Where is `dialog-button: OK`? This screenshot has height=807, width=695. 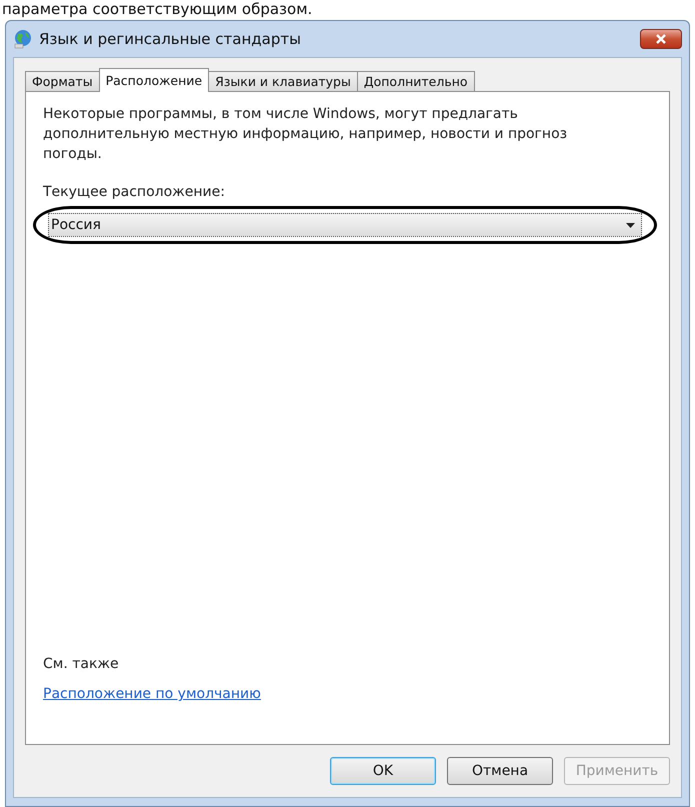
dialog-button: OK is located at coordinates (383, 771).